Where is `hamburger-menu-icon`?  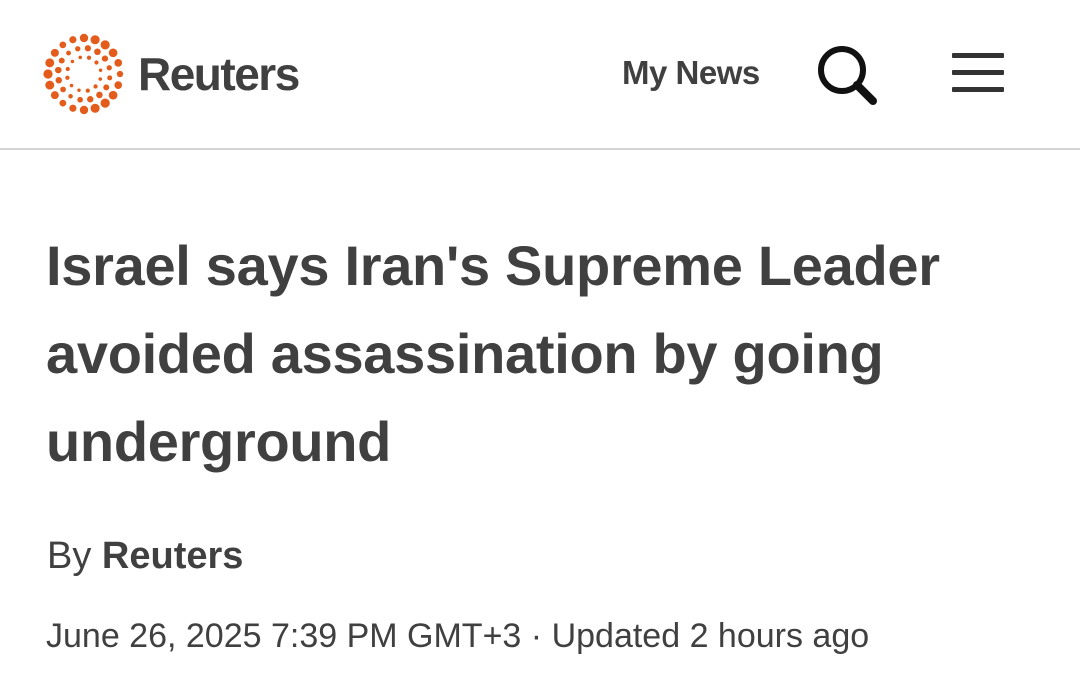
hamburger-menu-icon is located at coordinates (978, 72).